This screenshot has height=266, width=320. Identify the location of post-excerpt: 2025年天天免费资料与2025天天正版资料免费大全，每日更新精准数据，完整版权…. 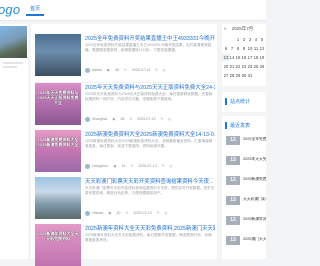
(149, 96).